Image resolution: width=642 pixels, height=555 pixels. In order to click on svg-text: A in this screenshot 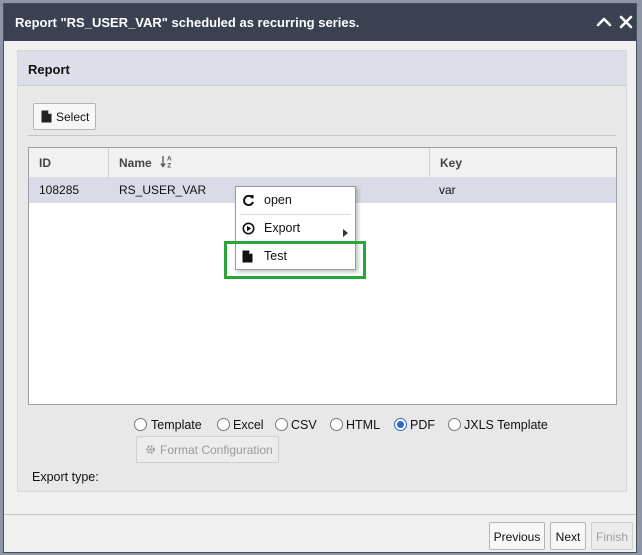, I will do `click(169, 159)`.